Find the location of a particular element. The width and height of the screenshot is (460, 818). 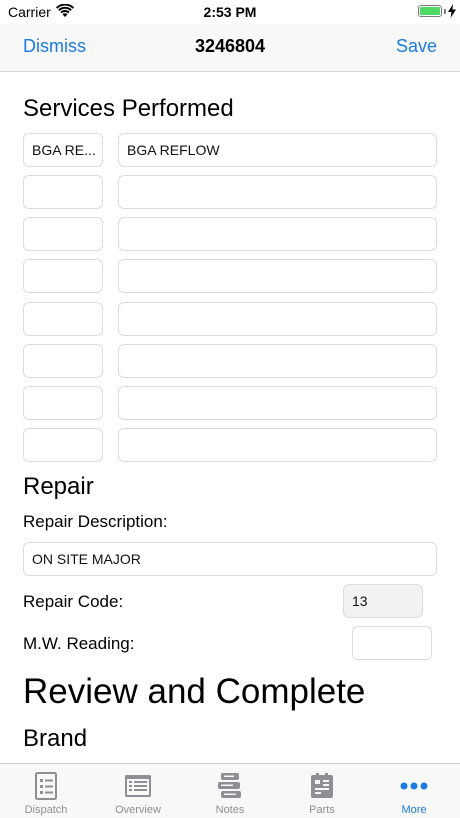

tab-parts: Parts is located at coordinates (322, 791).